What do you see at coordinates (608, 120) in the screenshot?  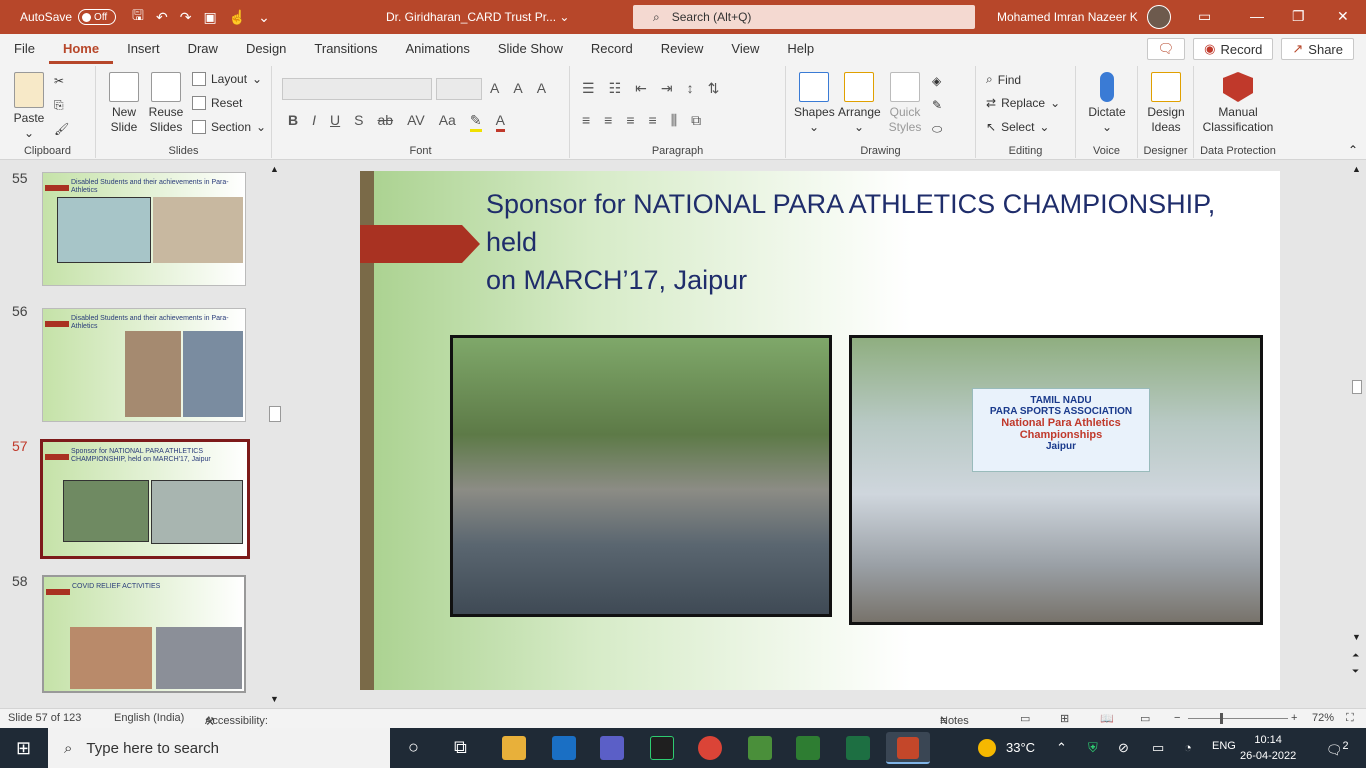 I see `align-center-icon: ≡` at bounding box center [608, 120].